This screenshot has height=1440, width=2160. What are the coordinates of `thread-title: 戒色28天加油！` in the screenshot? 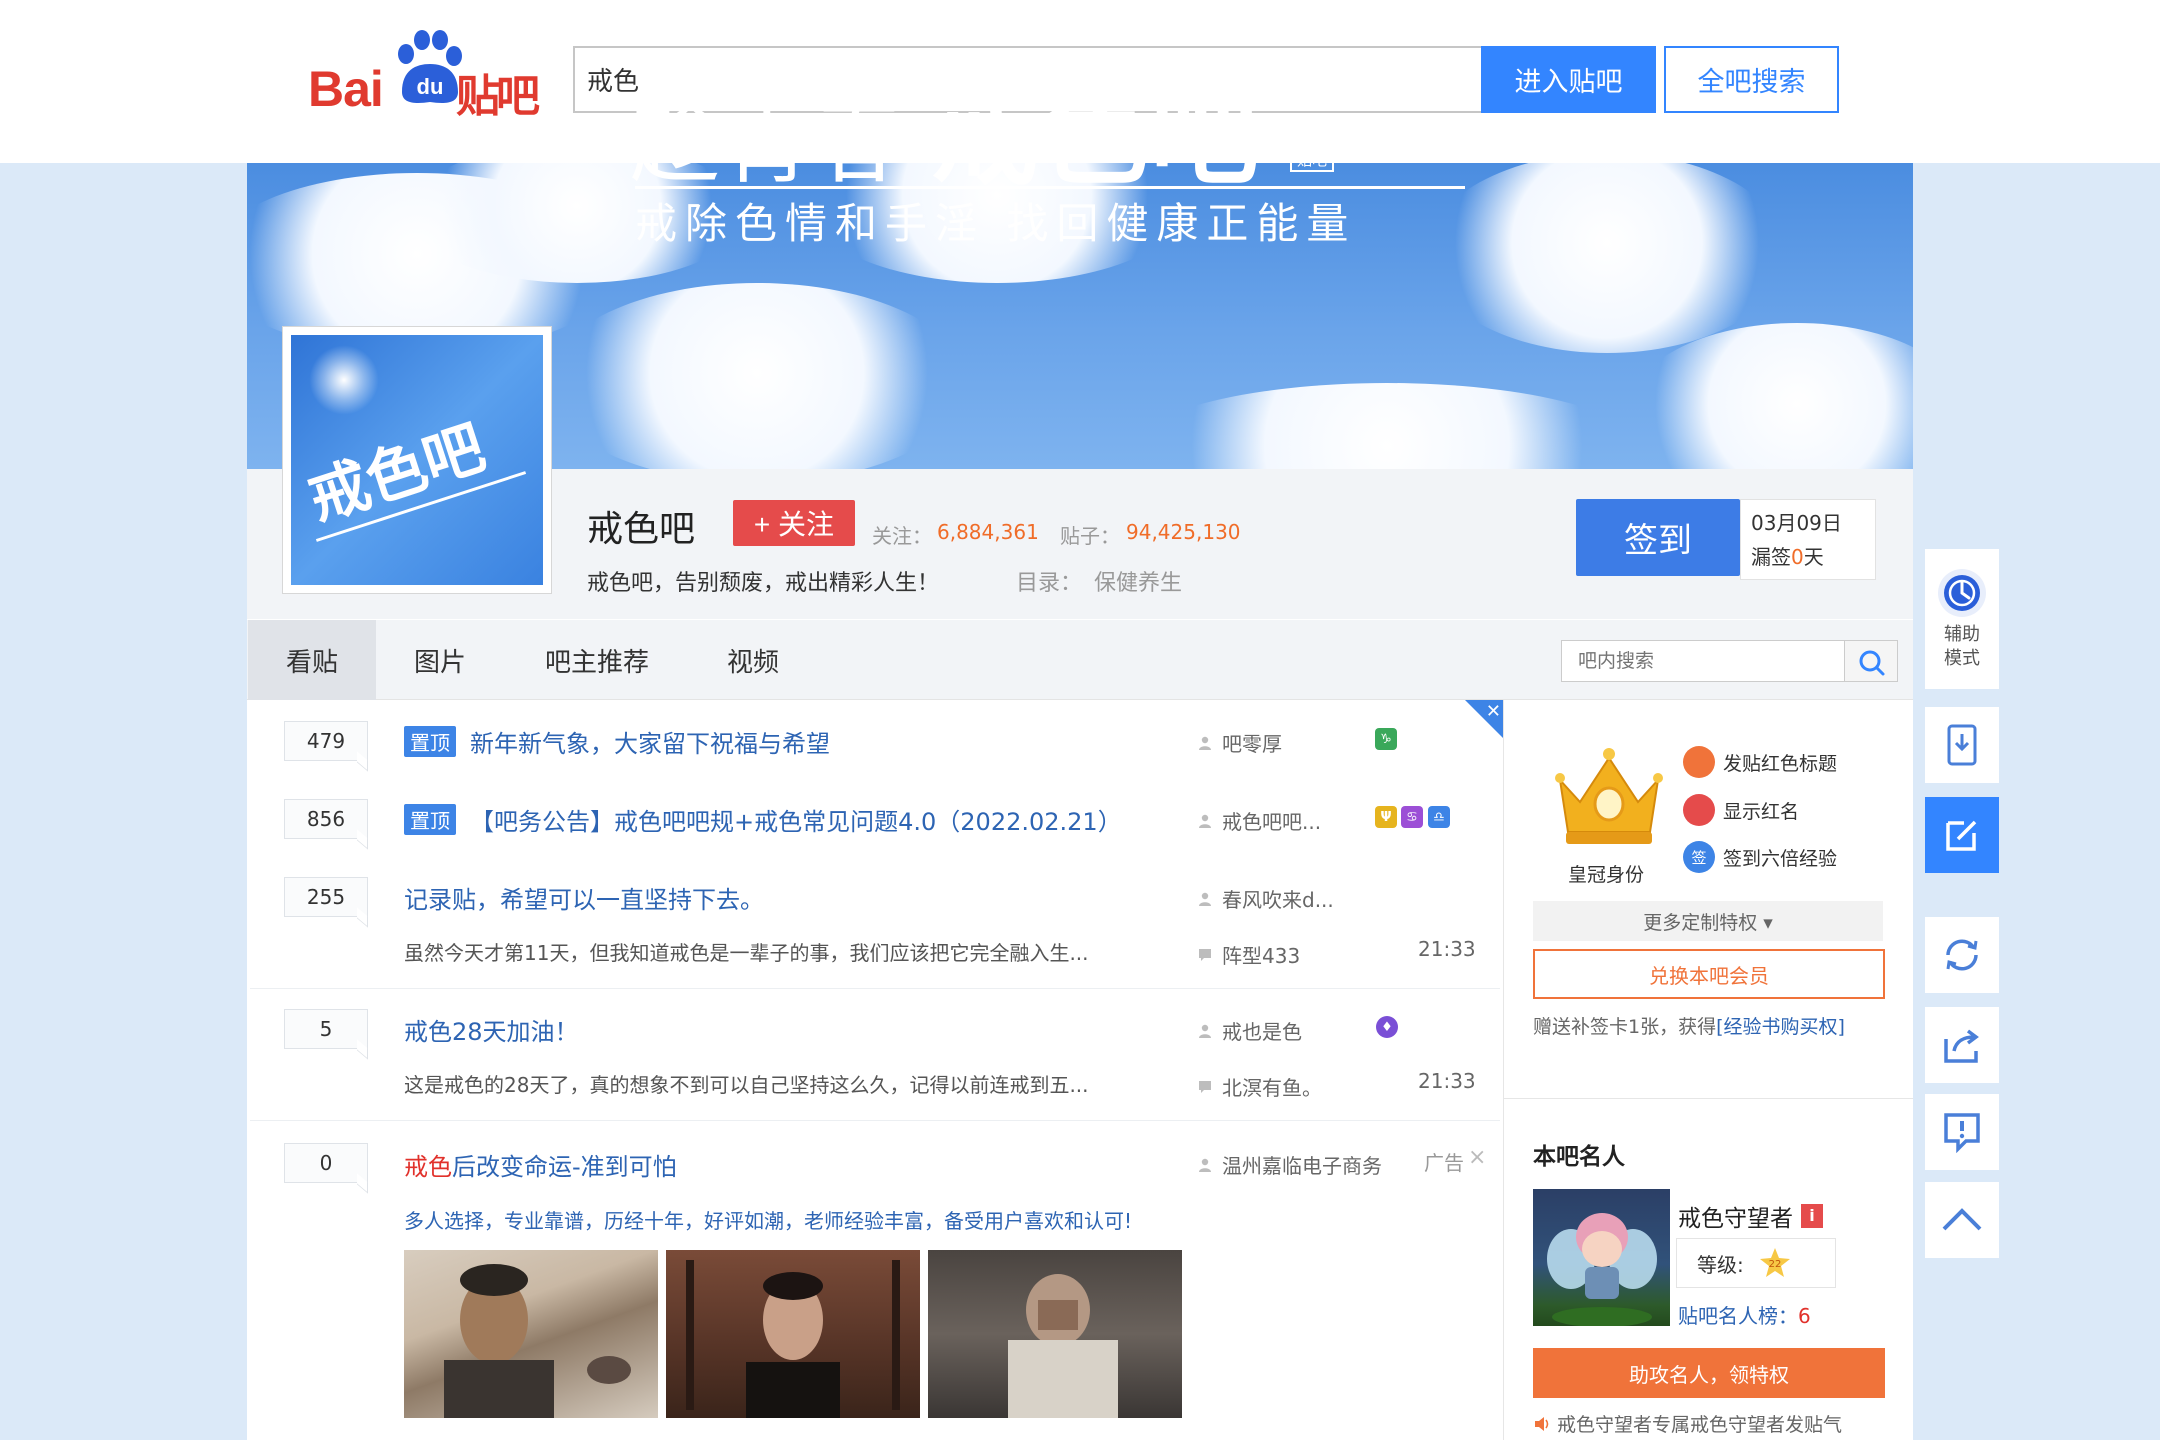 It's located at (491, 1029).